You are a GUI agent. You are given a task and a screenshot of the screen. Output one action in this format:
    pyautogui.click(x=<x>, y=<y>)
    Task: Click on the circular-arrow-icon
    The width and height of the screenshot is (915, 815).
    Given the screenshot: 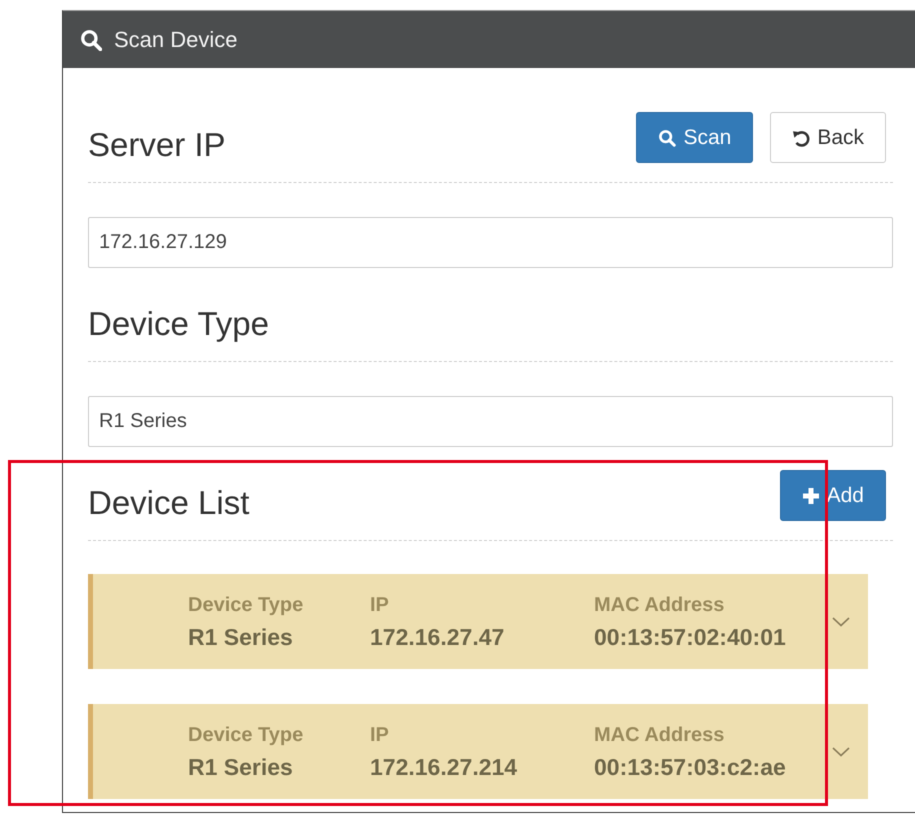 What is the action you would take?
    pyautogui.click(x=801, y=137)
    